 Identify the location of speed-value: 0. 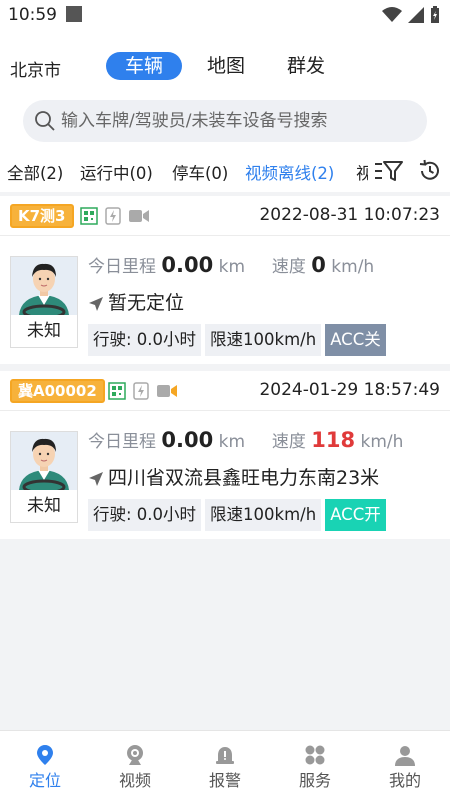
(318, 265).